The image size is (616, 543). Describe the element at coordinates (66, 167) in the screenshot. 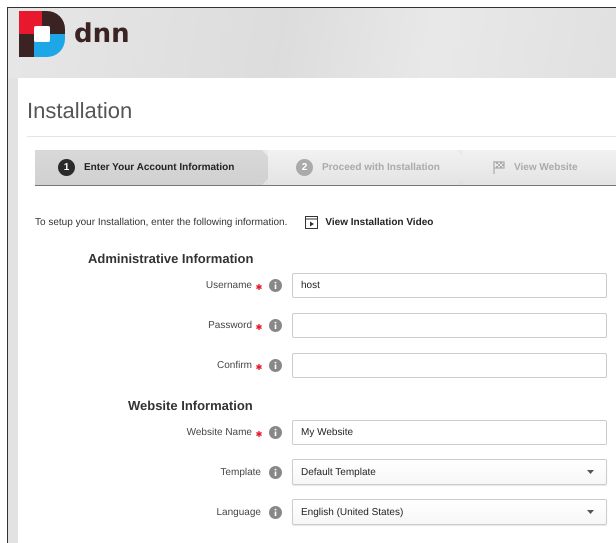

I see `step-number: 1` at that location.